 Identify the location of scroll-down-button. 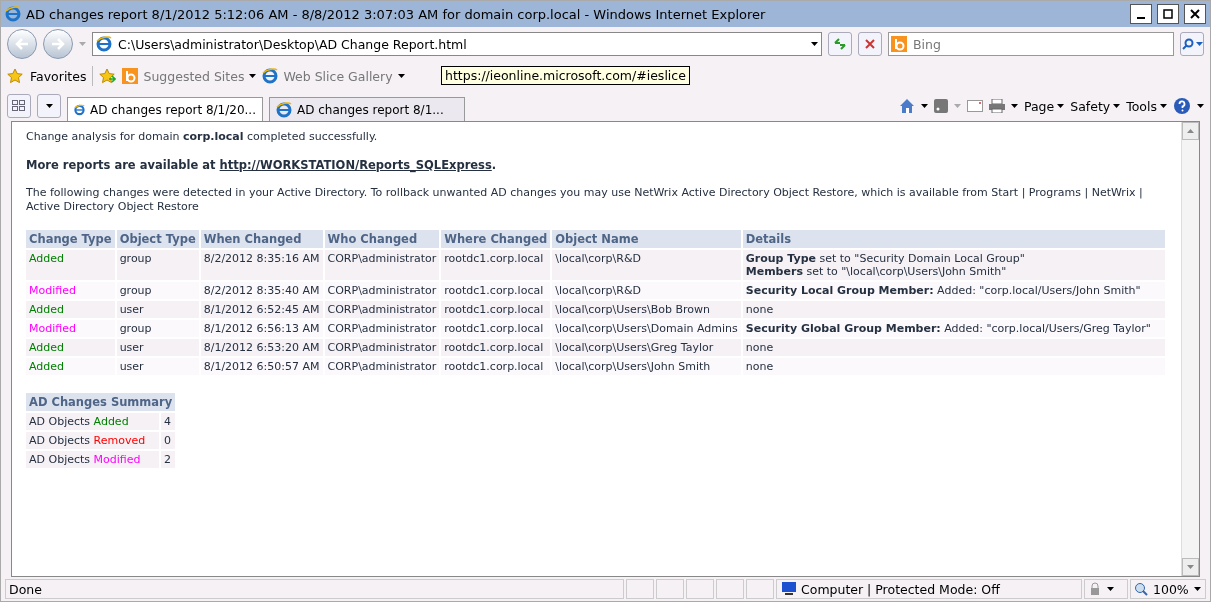
(1190, 567).